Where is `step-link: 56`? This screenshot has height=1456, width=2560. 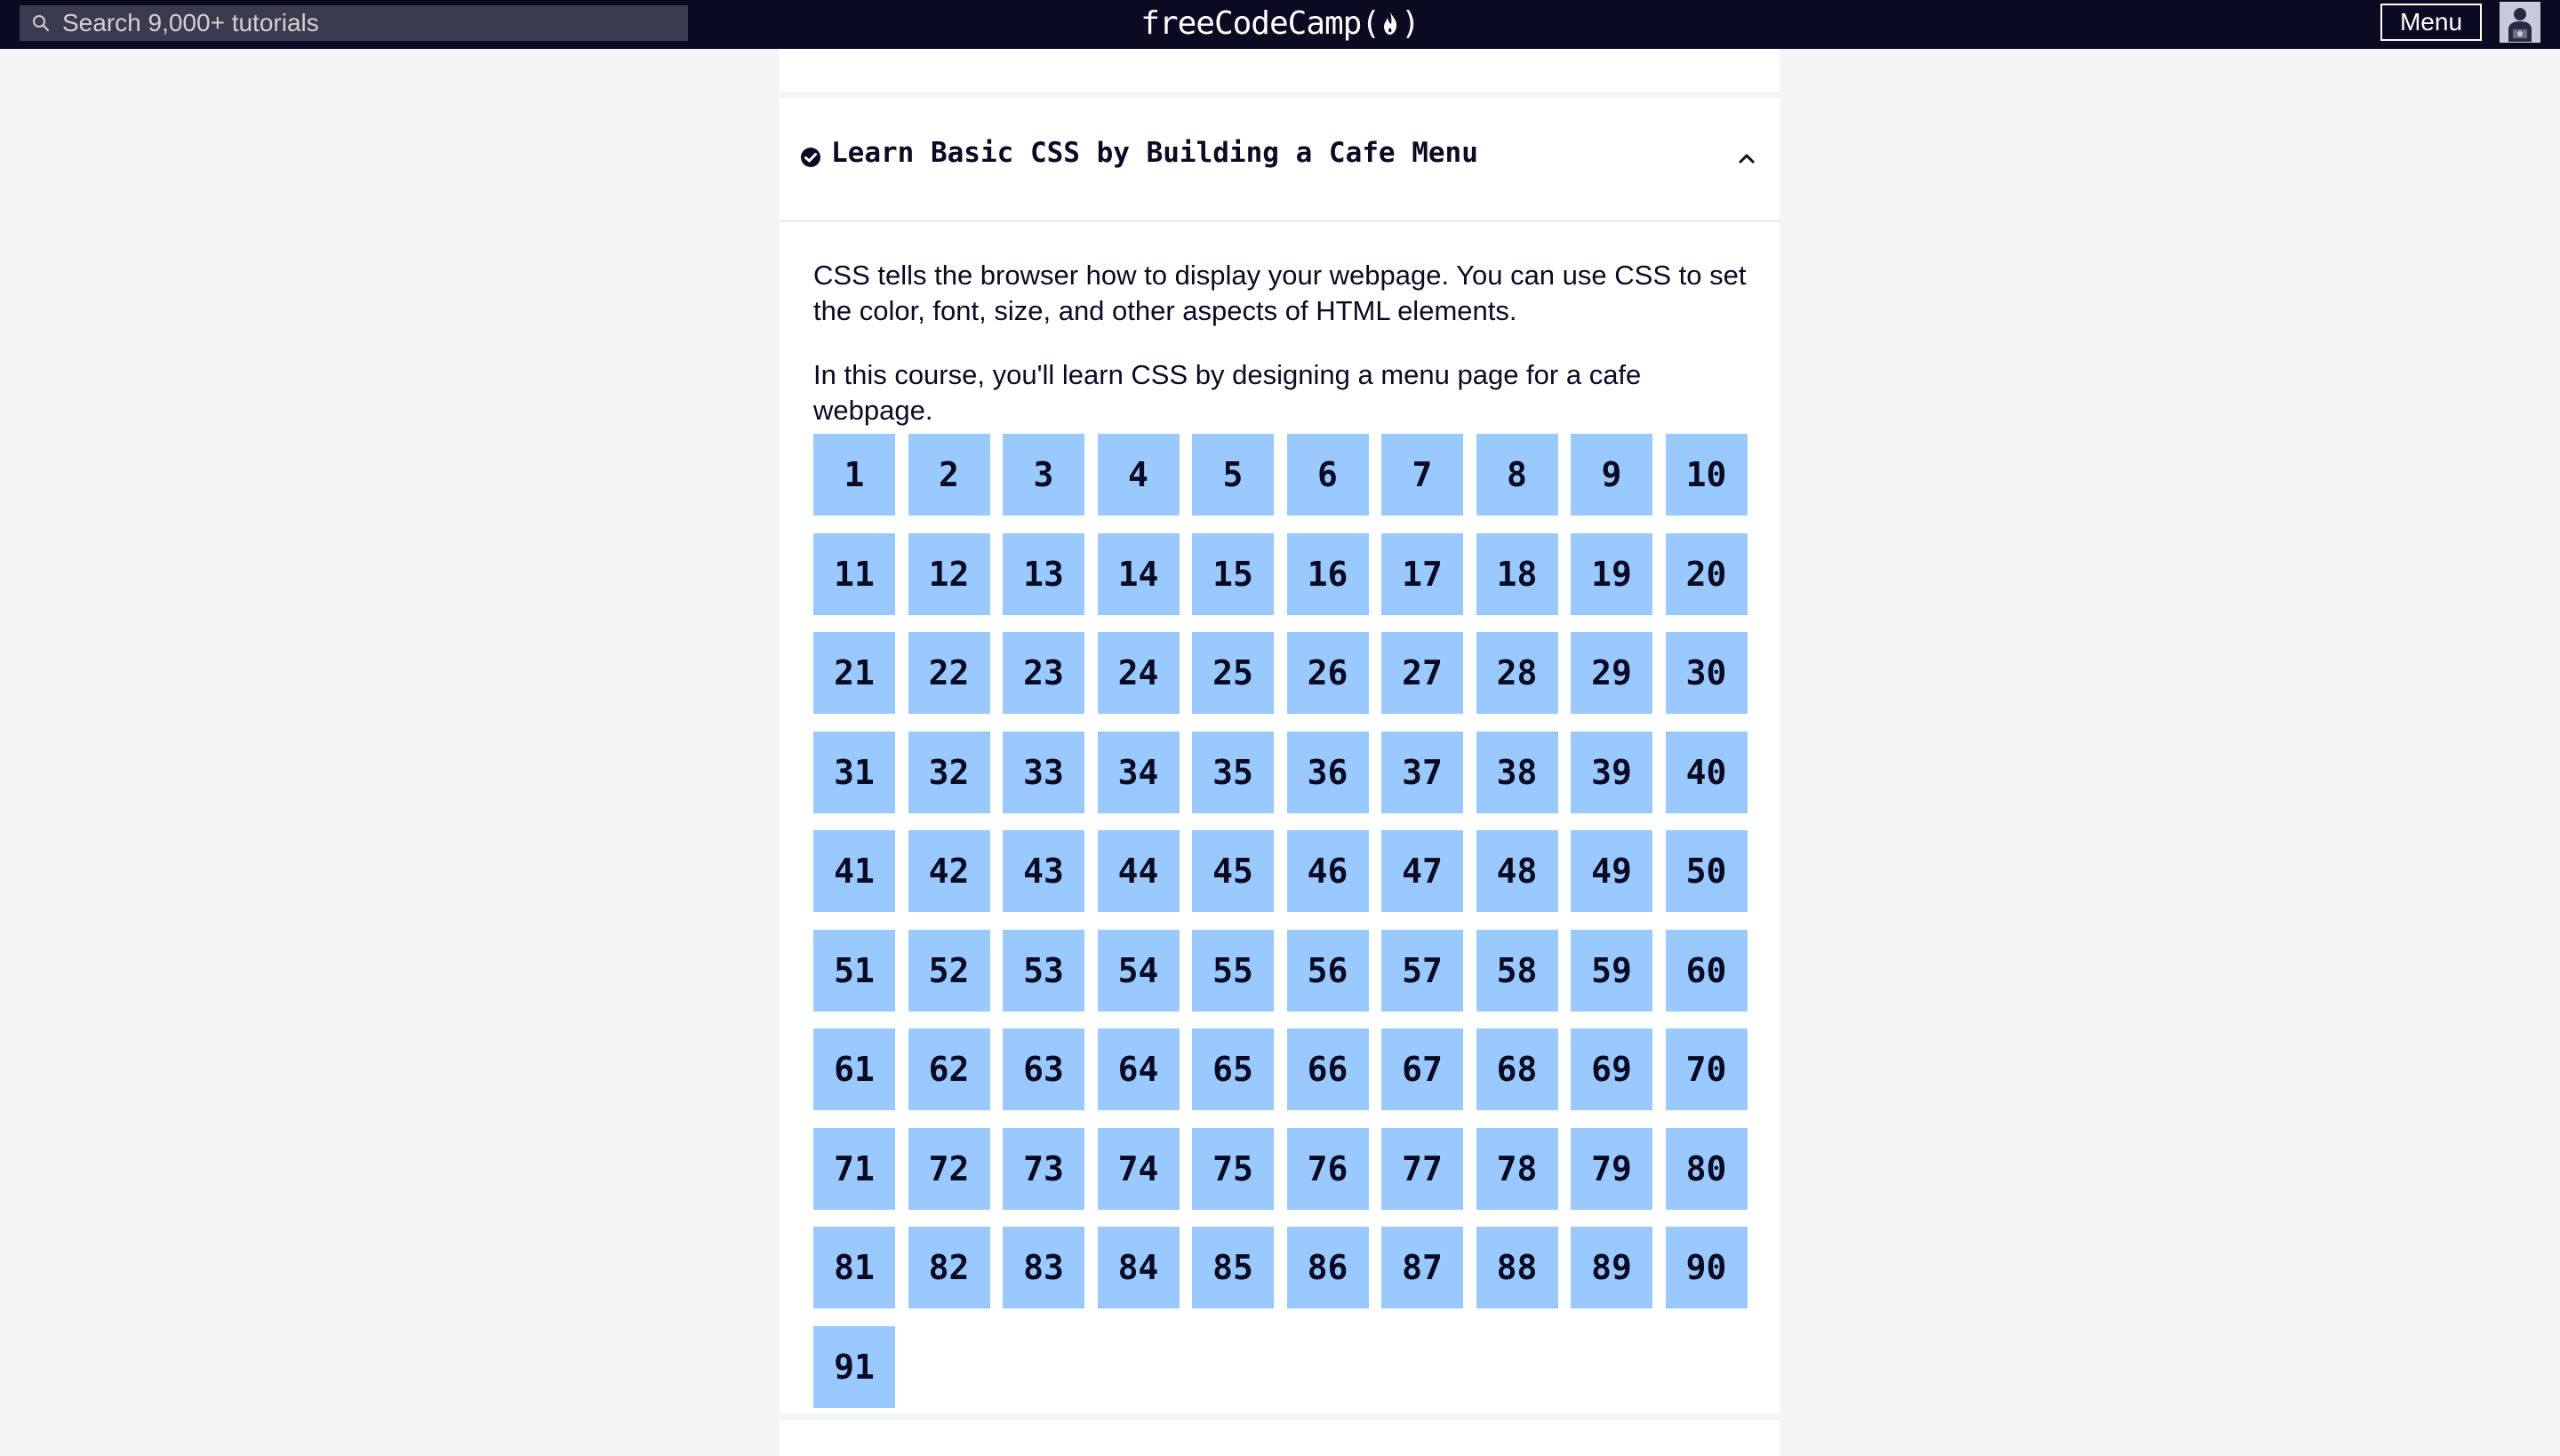
step-link: 56 is located at coordinates (1327, 970).